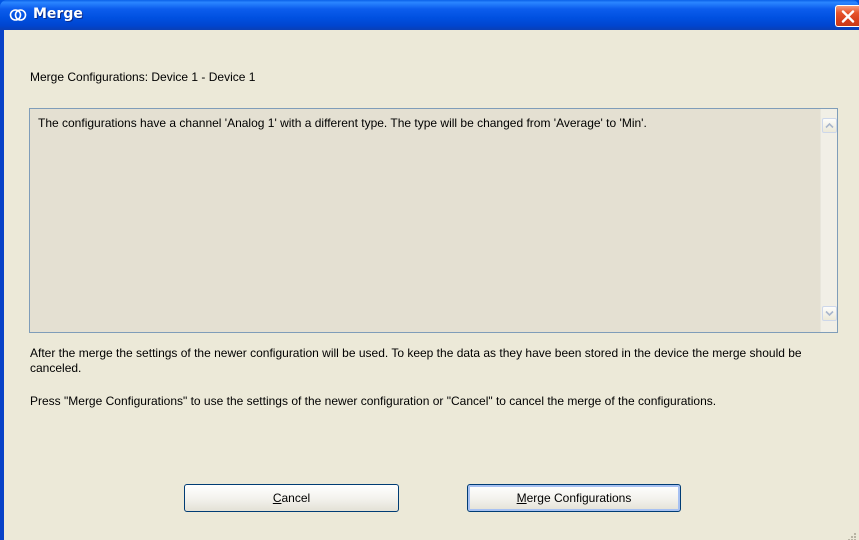 The width and height of the screenshot is (859, 540). I want to click on scroll-down-arrow-icon, so click(829, 313).